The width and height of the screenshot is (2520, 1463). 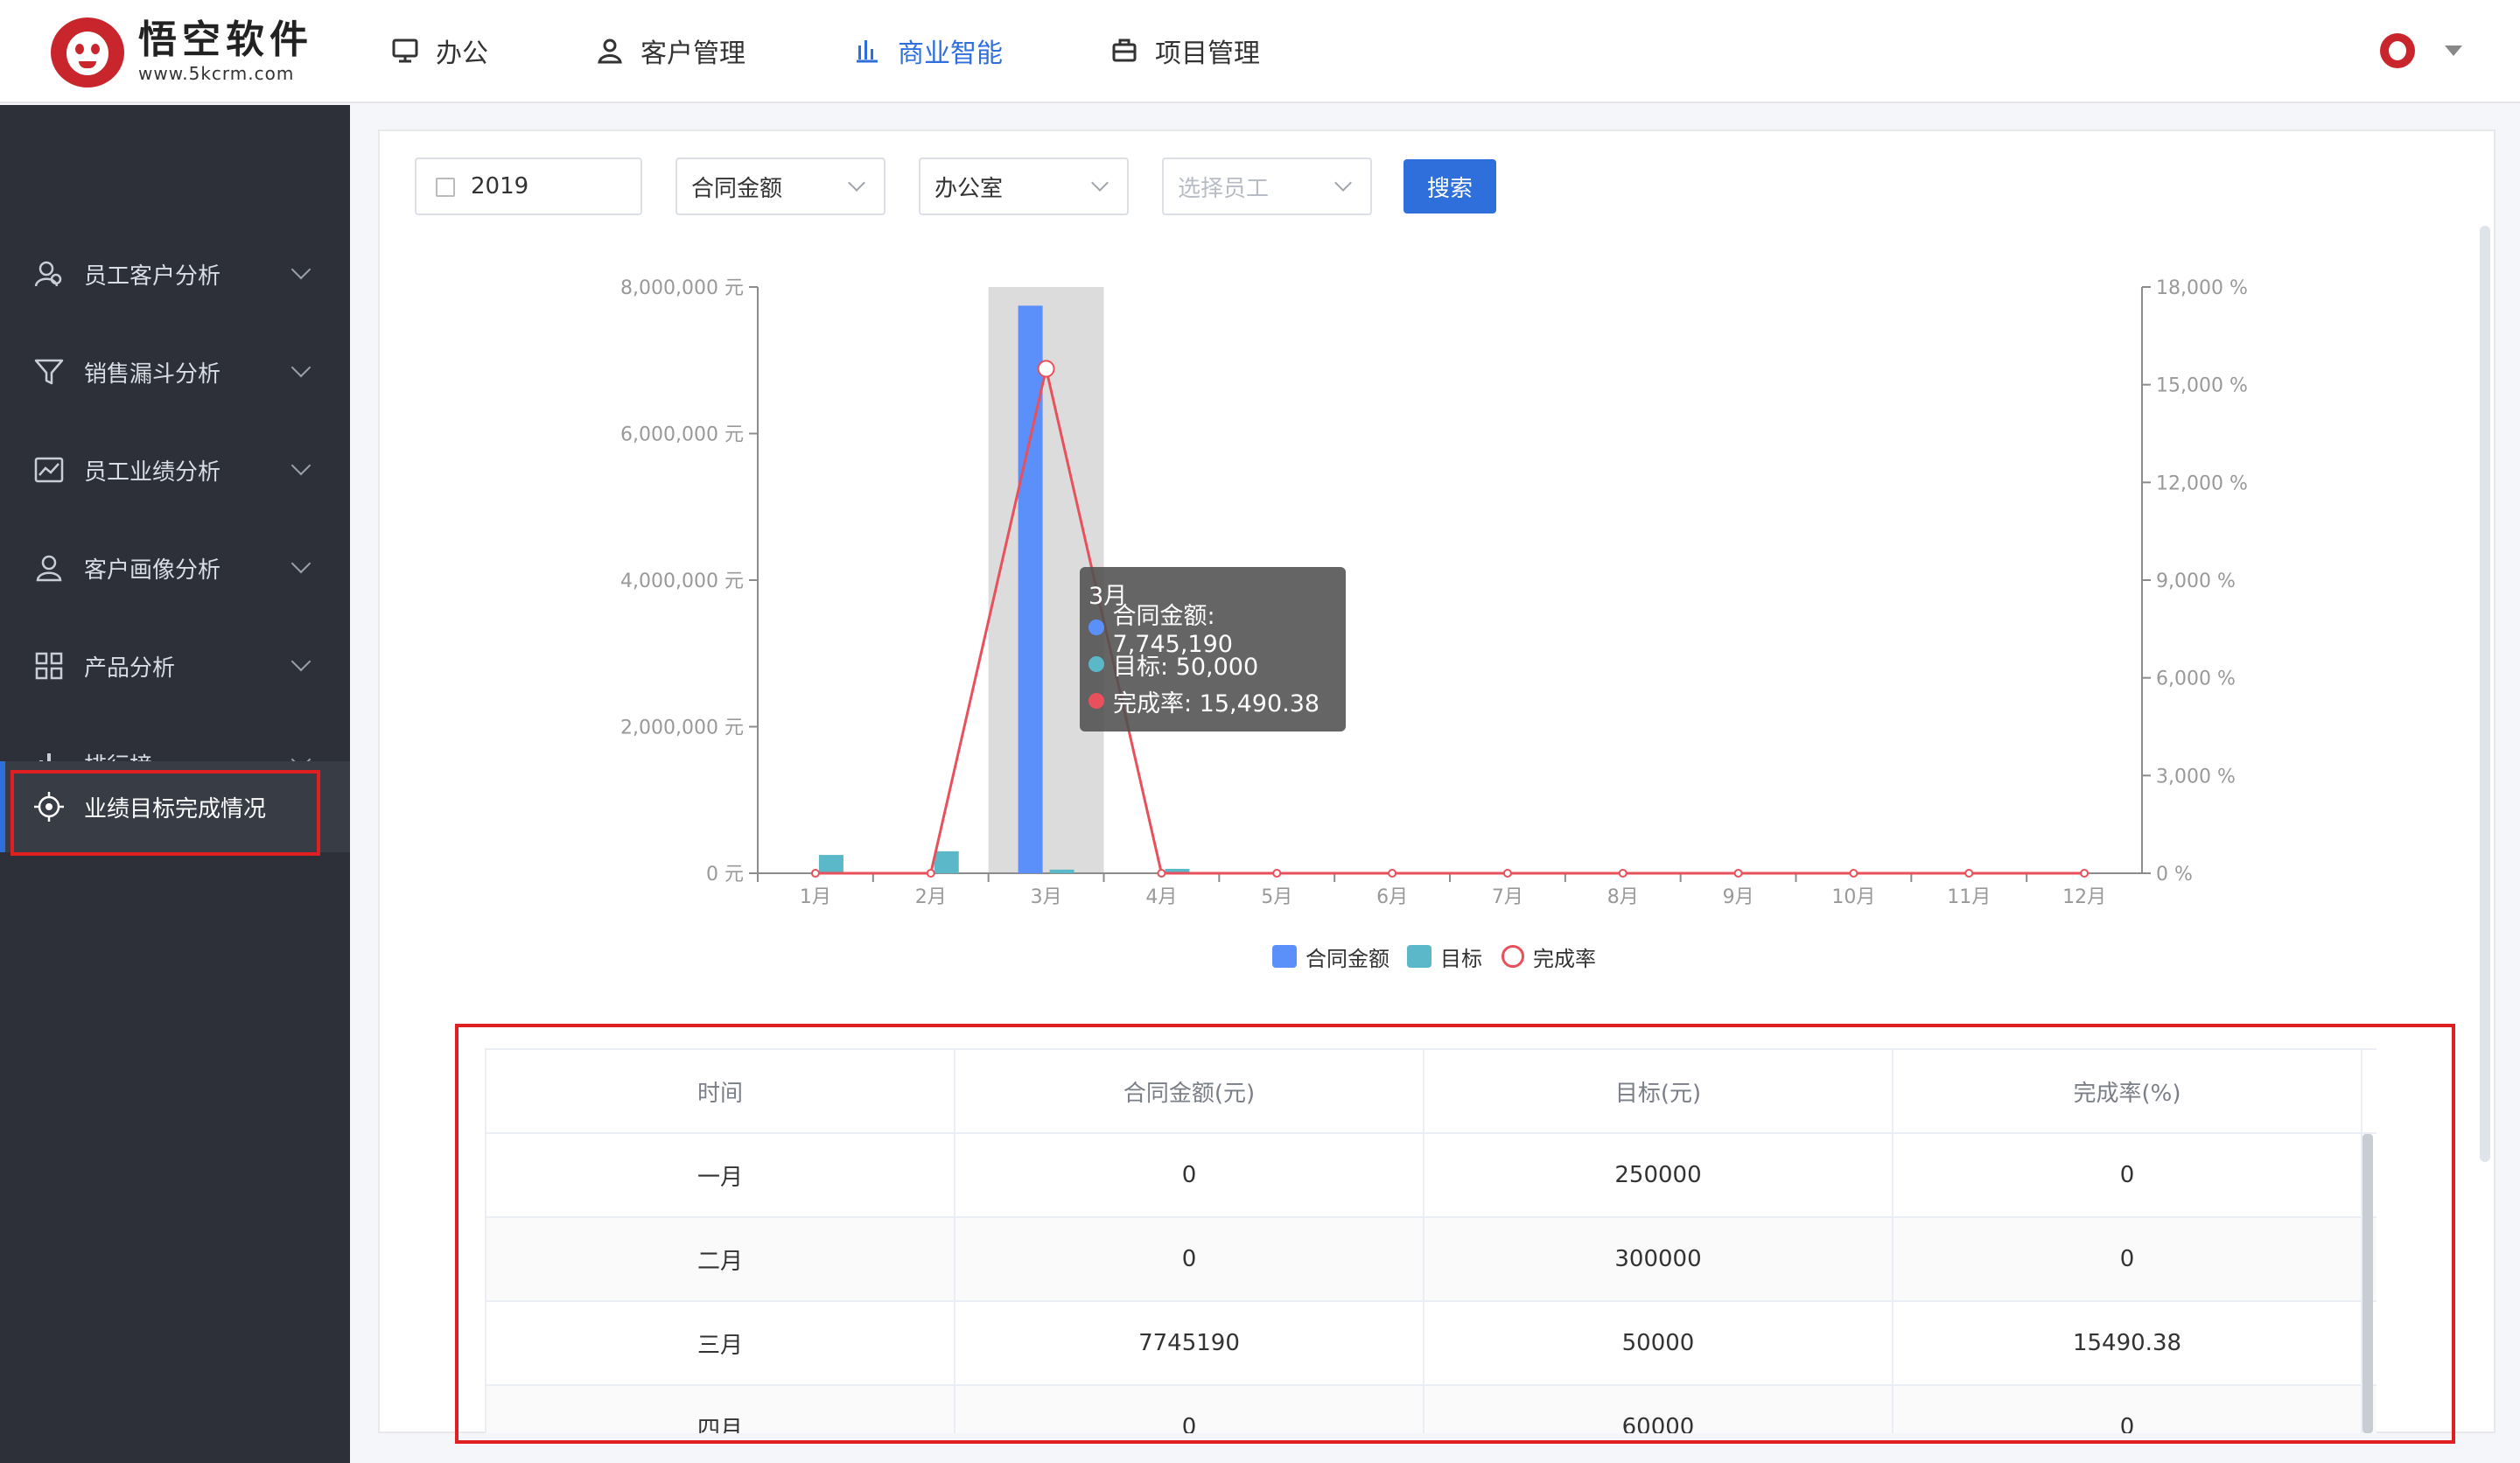 I want to click on tooltip-rate: 完成率: 15,490.38, so click(x=1216, y=704).